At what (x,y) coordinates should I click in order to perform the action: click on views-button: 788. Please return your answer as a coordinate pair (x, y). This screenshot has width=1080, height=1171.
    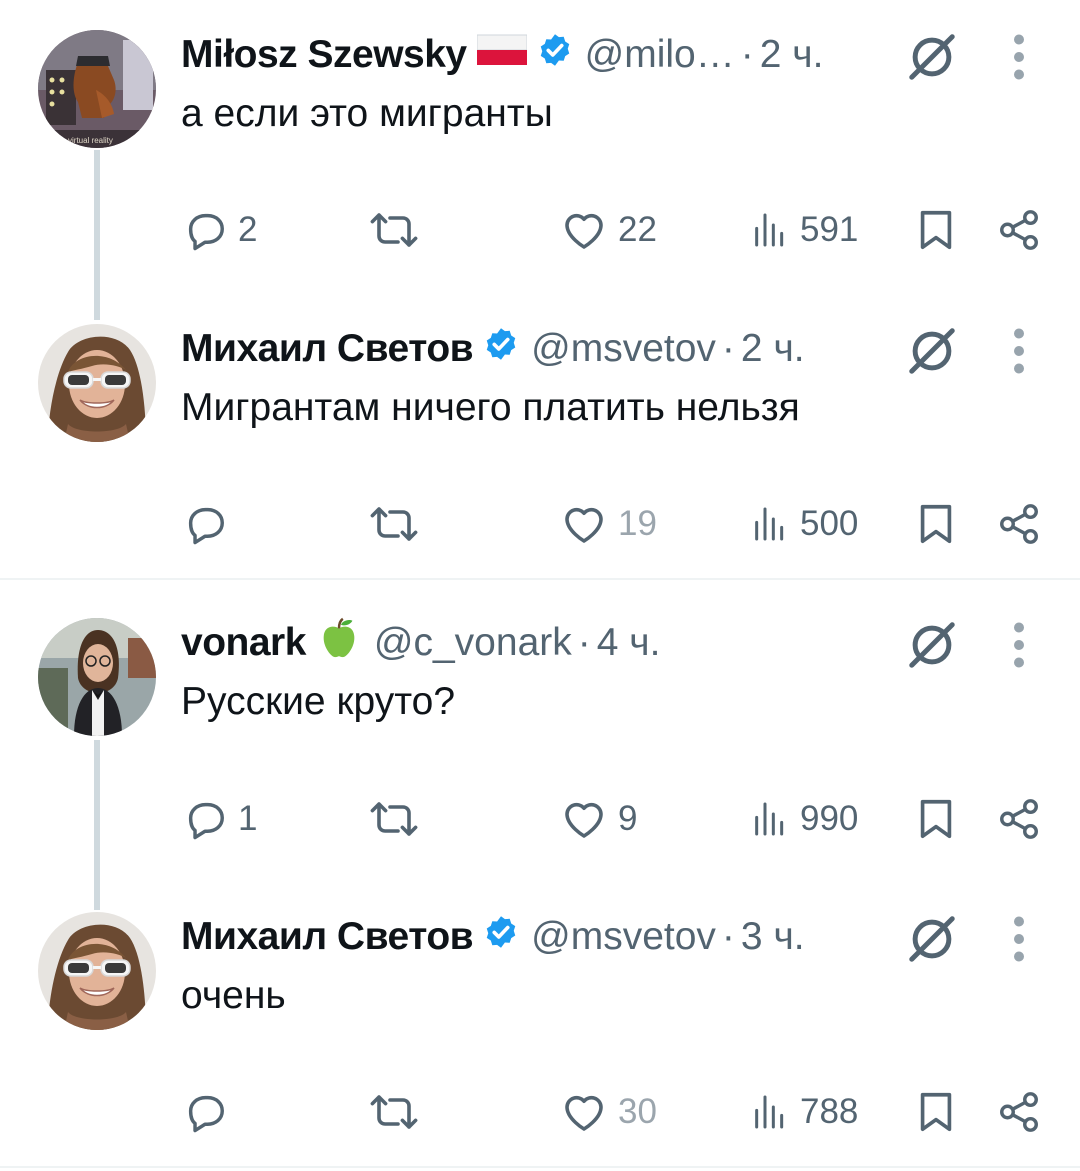
    Looking at the image, I should click on (804, 1112).